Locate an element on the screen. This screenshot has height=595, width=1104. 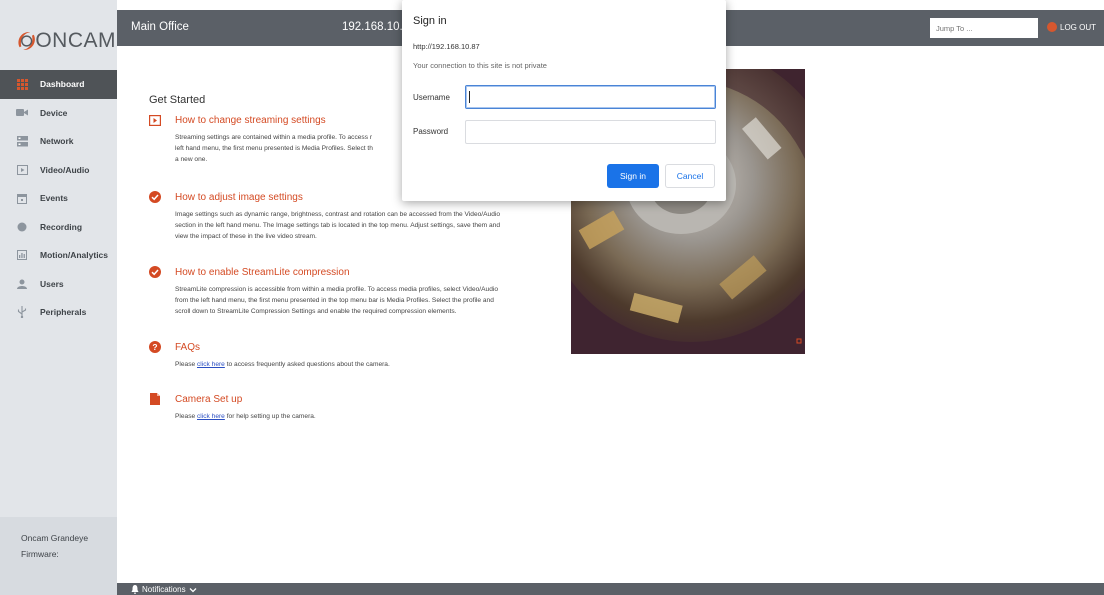
power-icon is located at coordinates (1052, 27).